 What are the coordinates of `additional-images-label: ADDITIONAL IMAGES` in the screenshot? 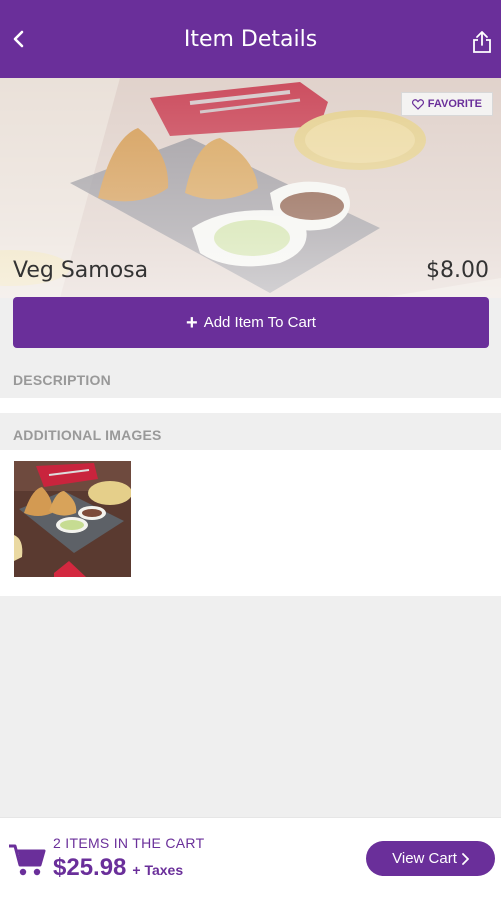 It's located at (87, 435).